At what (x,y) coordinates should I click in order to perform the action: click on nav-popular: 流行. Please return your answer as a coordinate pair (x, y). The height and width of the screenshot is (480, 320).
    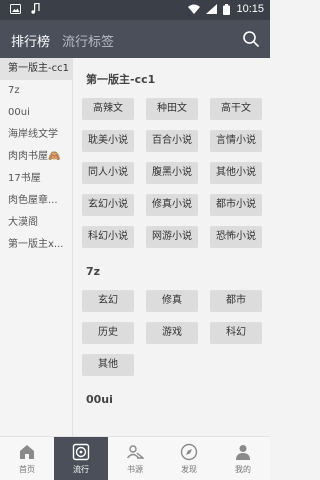
    Looking at the image, I should click on (81, 458).